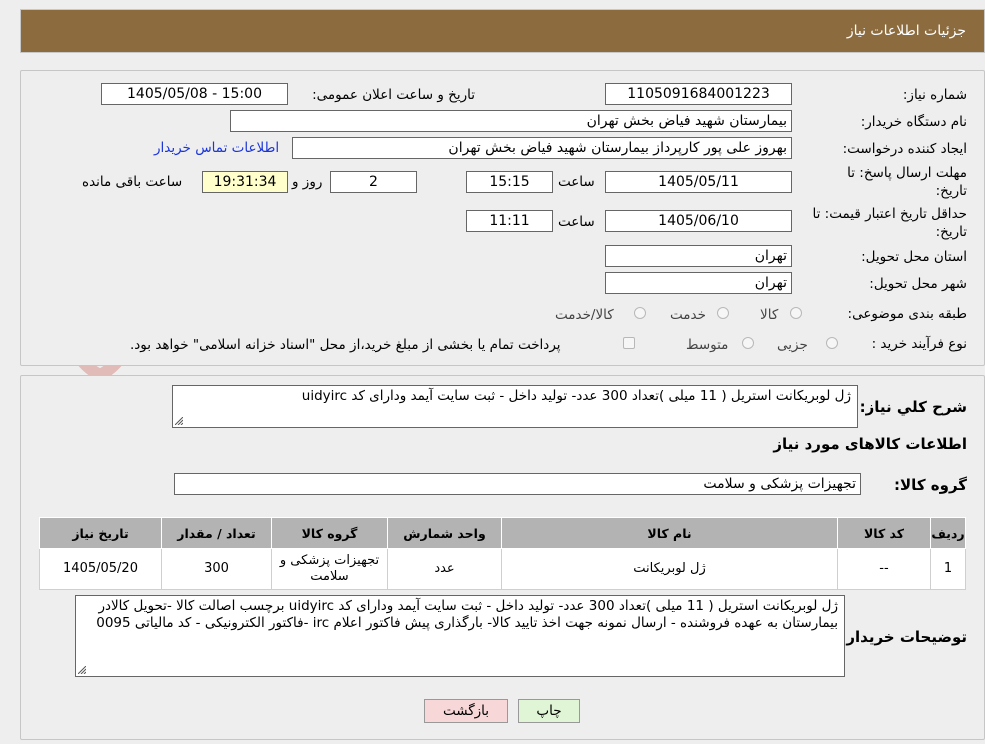 The image size is (985, 744). What do you see at coordinates (688, 315) in the screenshot?
I see `category-option-service: خدمت` at bounding box center [688, 315].